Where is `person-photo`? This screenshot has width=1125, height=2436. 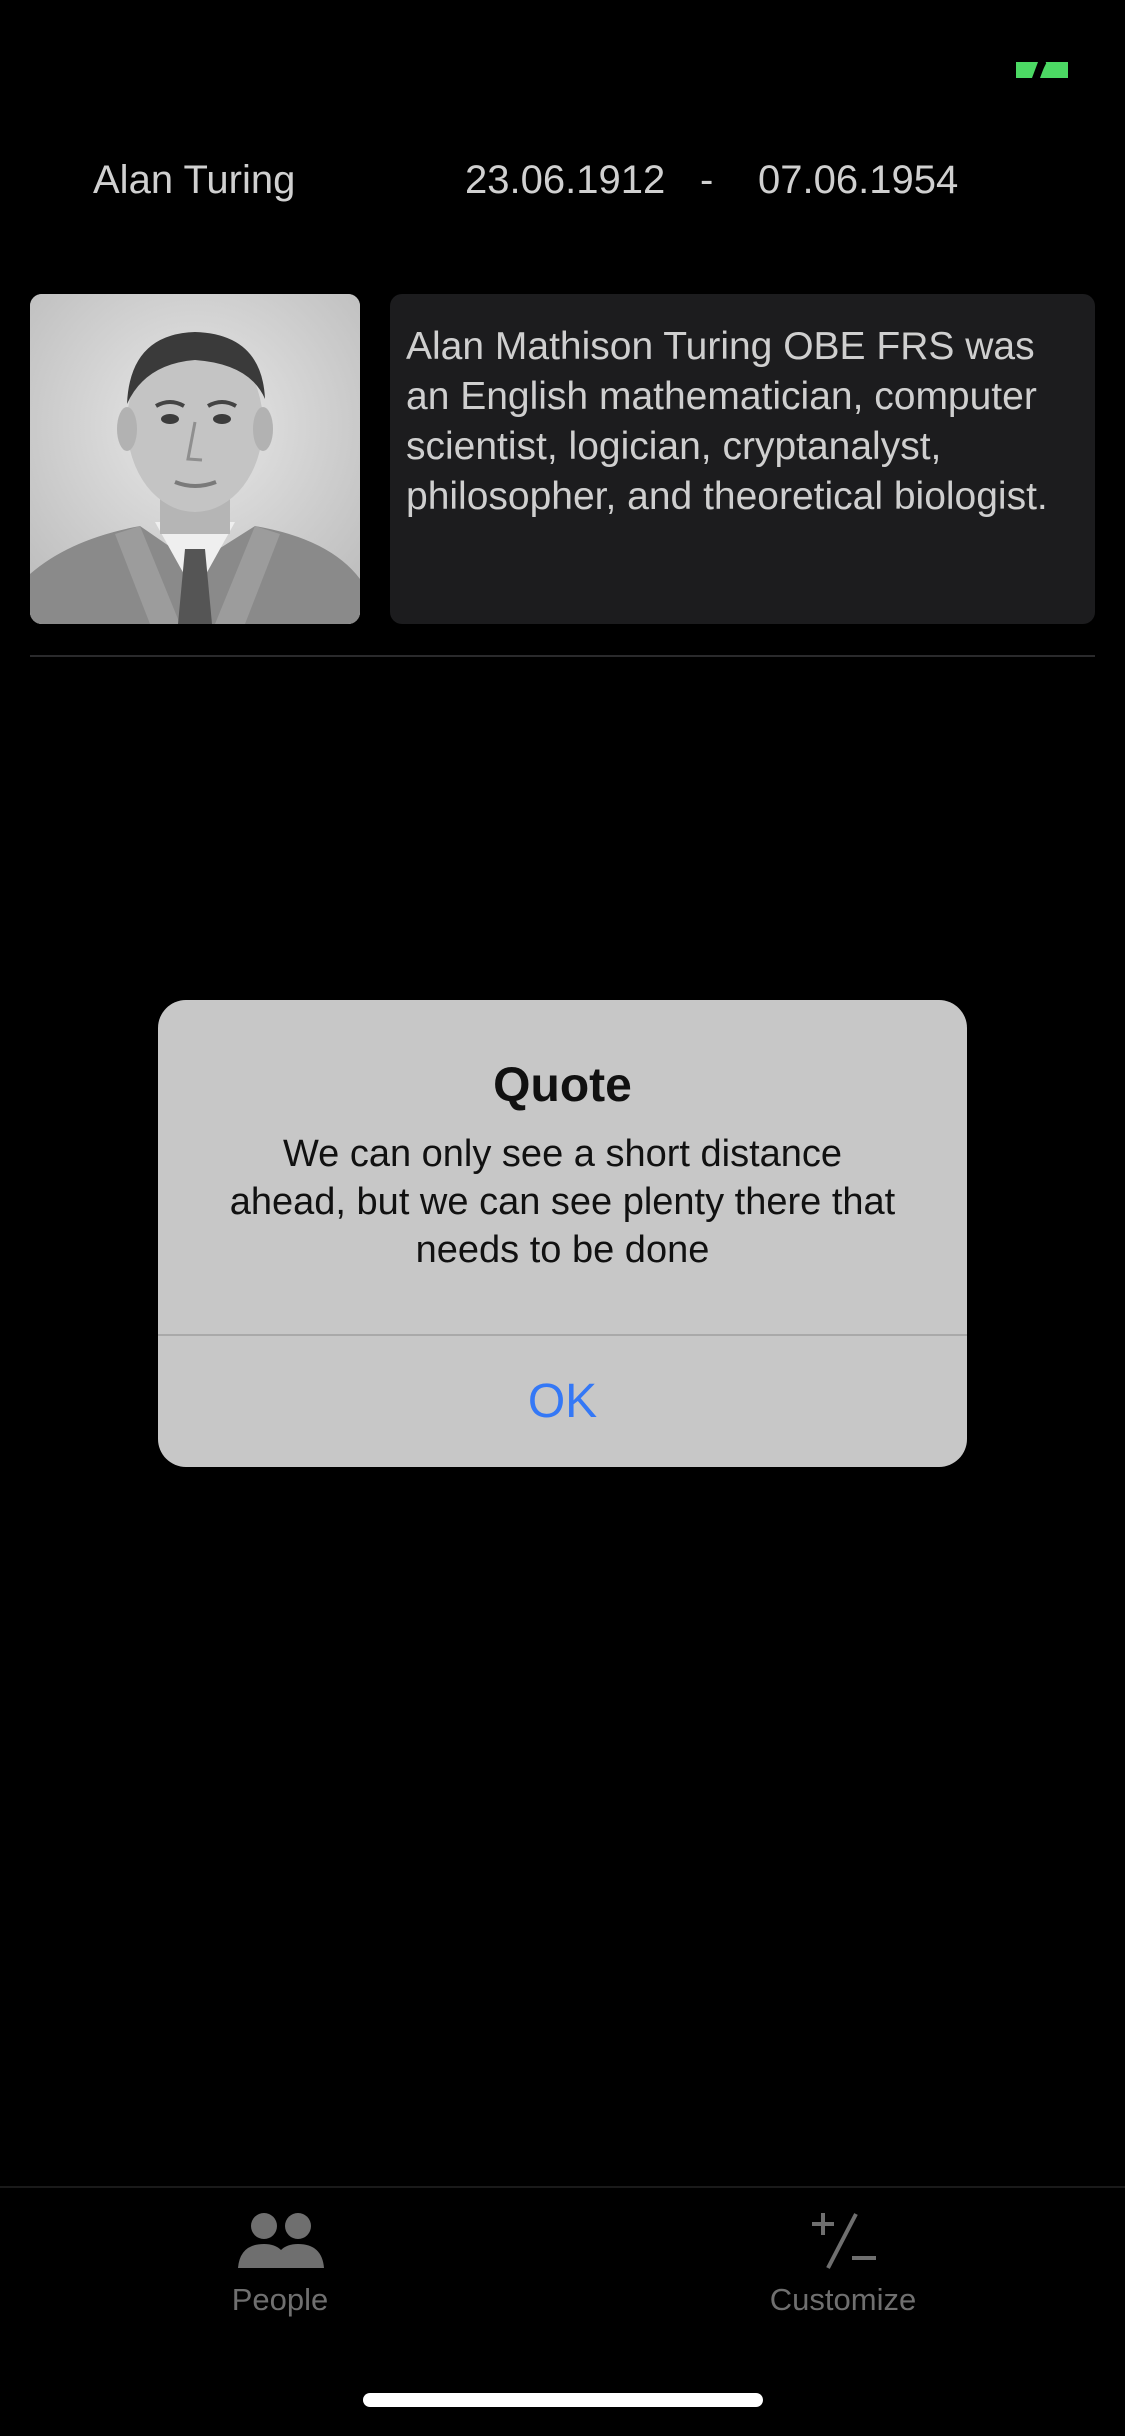
person-photo is located at coordinates (195, 459).